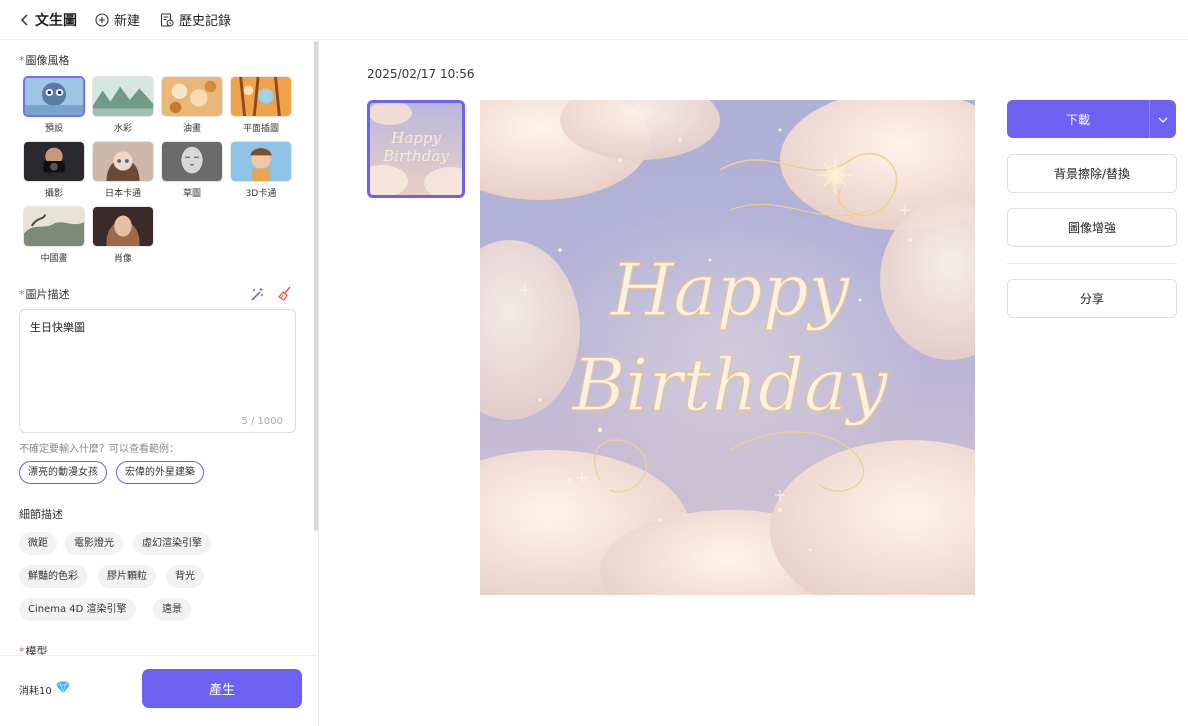 This screenshot has width=1188, height=726. What do you see at coordinates (222, 688) in the screenshot?
I see `generate-button: 產生` at bounding box center [222, 688].